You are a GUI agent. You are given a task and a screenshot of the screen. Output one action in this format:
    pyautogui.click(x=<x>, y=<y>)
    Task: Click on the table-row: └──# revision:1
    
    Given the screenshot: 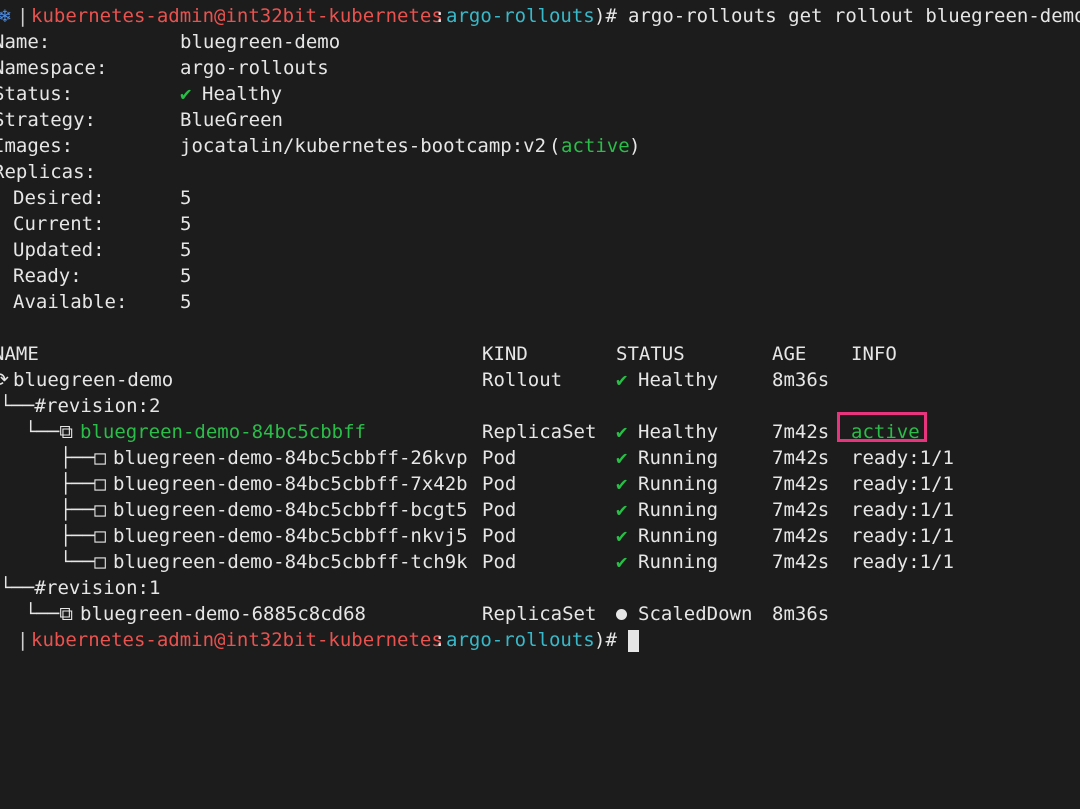 What is the action you would take?
    pyautogui.click(x=80, y=588)
    